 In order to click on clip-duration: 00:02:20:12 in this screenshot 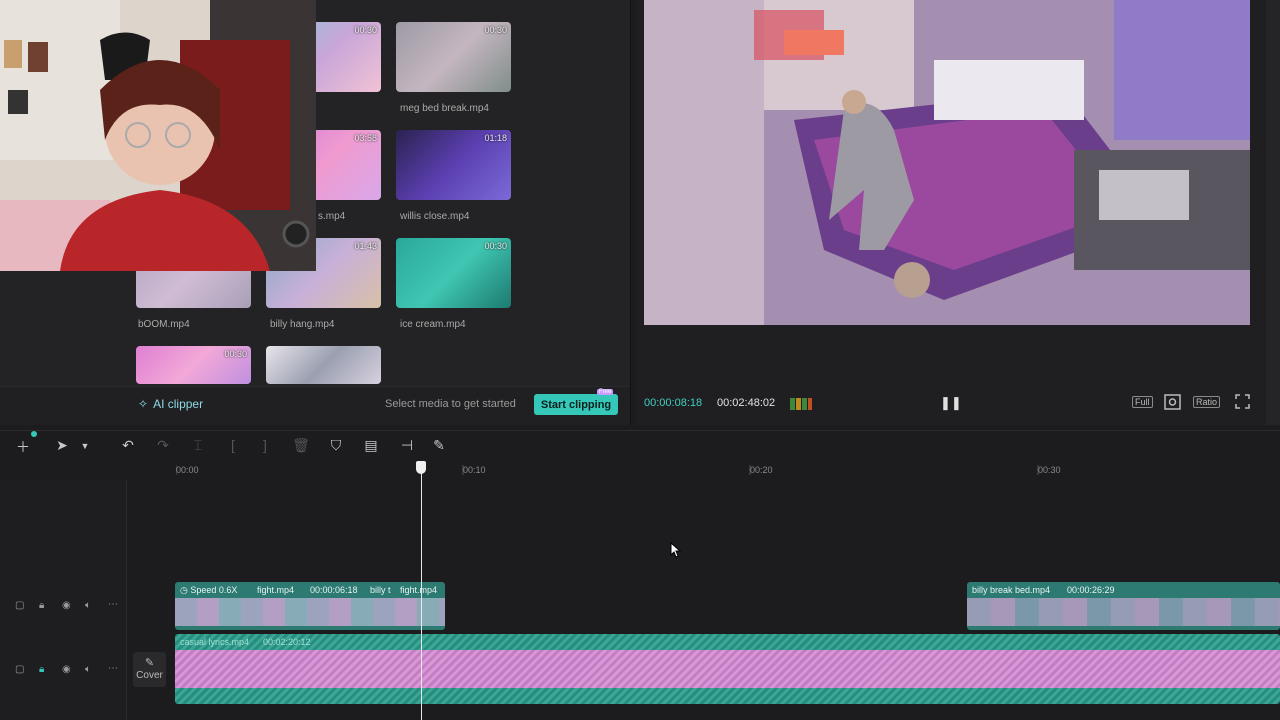, I will do `click(287, 642)`.